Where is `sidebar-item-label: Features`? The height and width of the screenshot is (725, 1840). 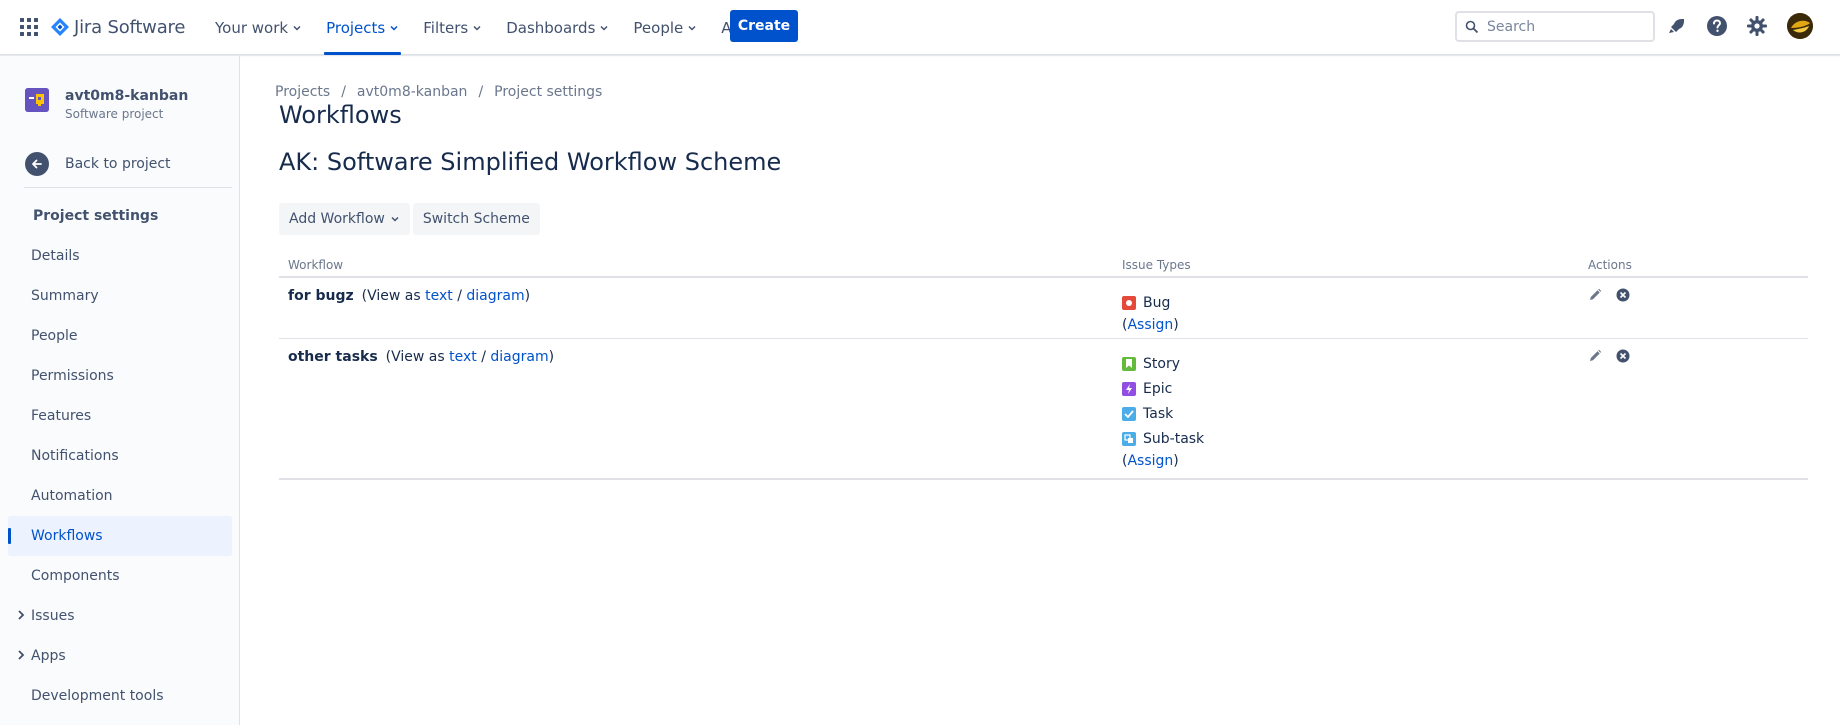
sidebar-item-label: Features is located at coordinates (61, 416).